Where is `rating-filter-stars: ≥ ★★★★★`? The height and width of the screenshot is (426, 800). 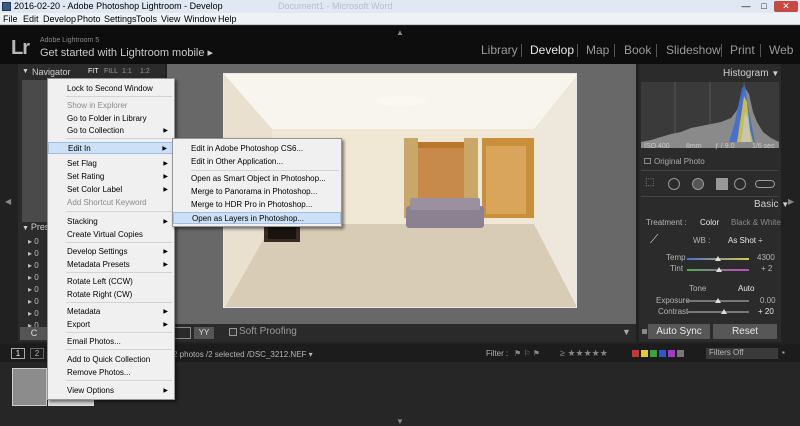
rating-filter-stars: ≥ ★★★★★ is located at coordinates (584, 353).